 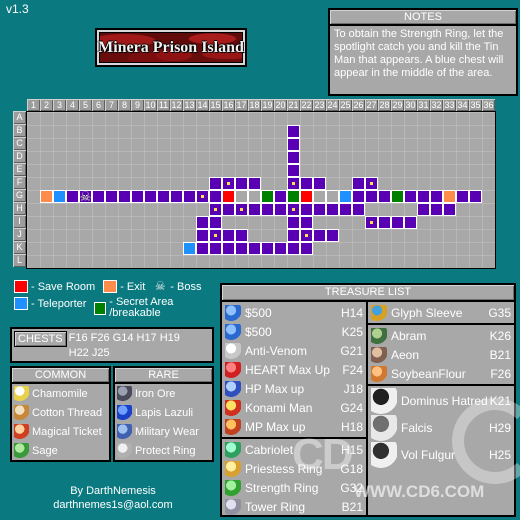 What do you see at coordinates (280, 196) in the screenshot?
I see `map-cell-G20` at bounding box center [280, 196].